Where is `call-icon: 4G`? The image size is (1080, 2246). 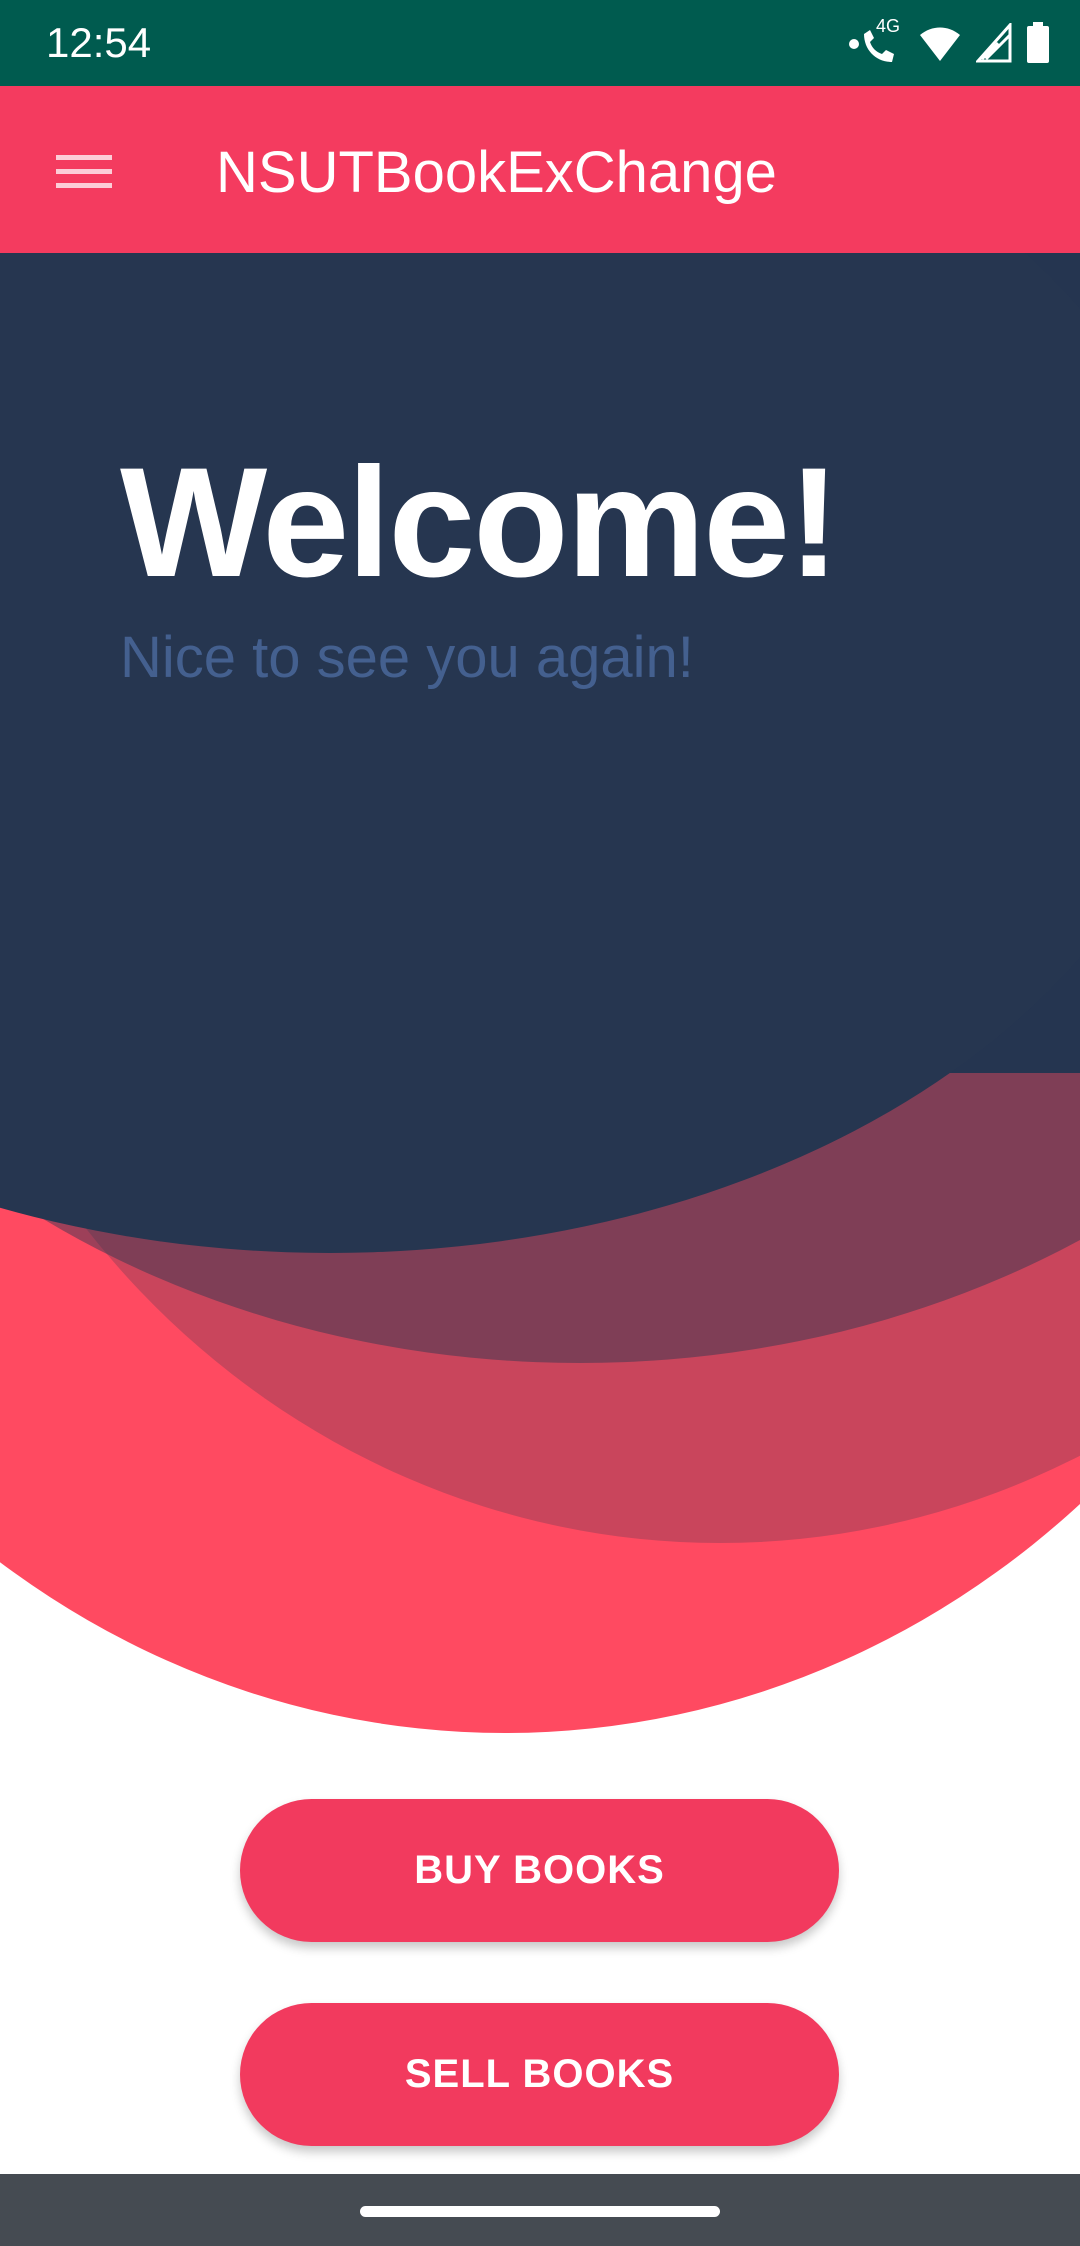 call-icon: 4G is located at coordinates (875, 41).